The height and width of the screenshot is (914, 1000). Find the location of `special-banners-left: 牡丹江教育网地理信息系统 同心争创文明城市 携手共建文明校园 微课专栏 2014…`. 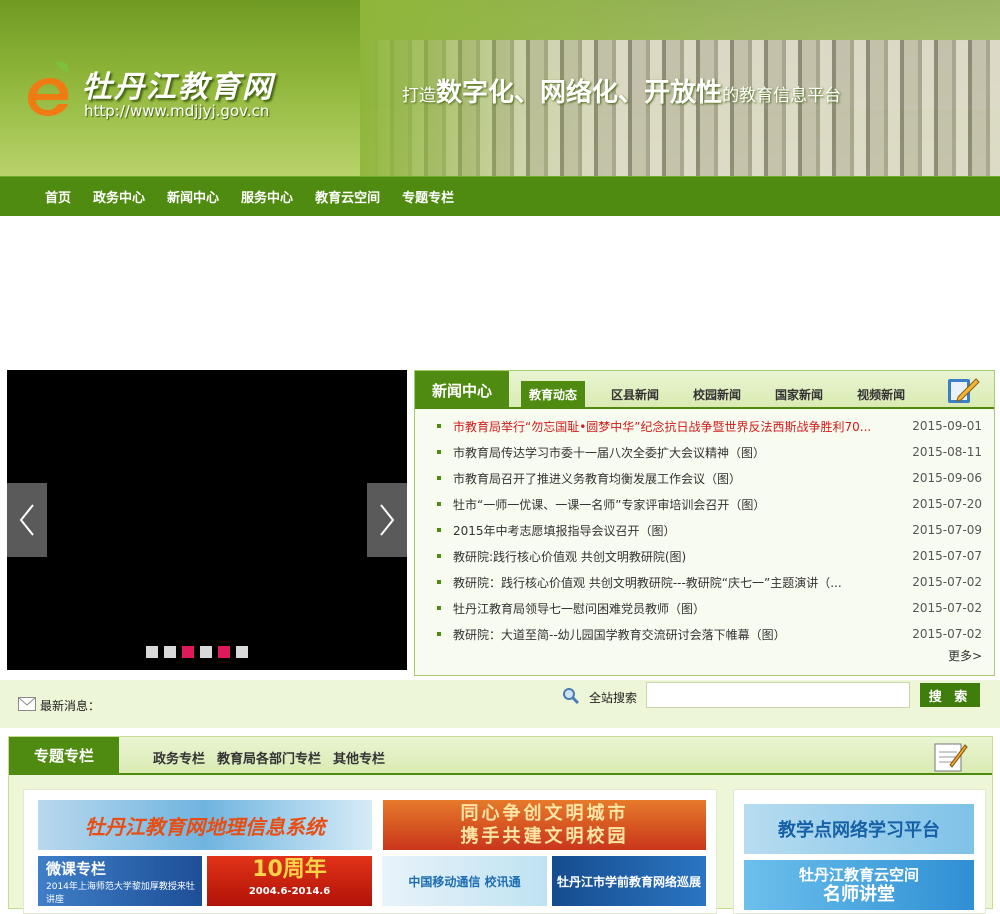

special-banners-left: 牡丹江教育网地理信息系统 同心争创文明城市 携手共建文明校园 微课专栏 2014… is located at coordinates (370, 851).